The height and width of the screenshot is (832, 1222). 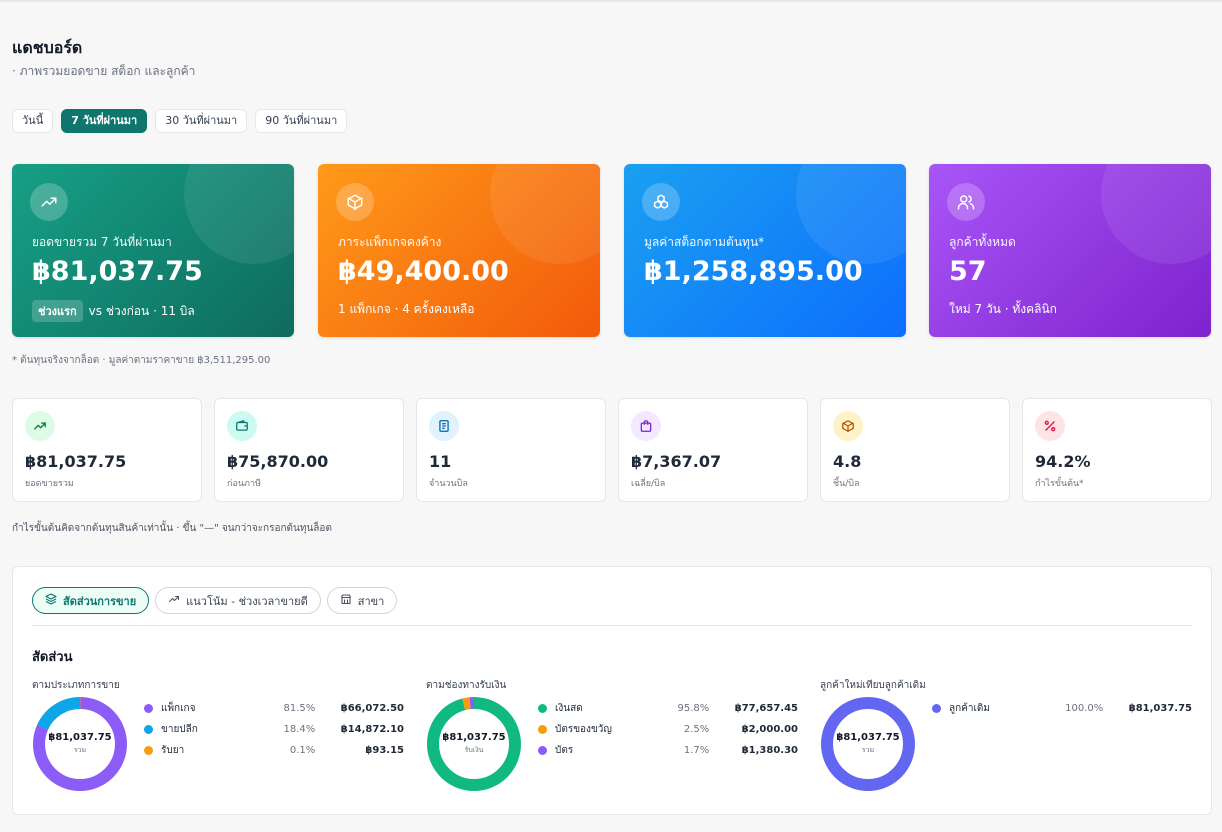 I want to click on hero-card-customers: ลูกค้าทั้งหมด 57 ใหม่ 7 วัน · ทั้งคลินิก, so click(x=1070, y=250).